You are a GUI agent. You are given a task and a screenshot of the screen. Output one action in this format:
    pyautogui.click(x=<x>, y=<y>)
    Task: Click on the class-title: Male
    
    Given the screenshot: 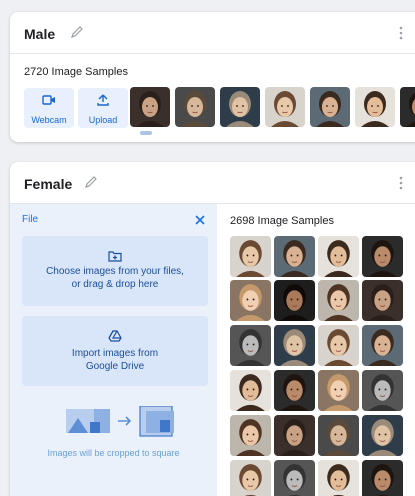 What is the action you would take?
    pyautogui.click(x=39, y=34)
    